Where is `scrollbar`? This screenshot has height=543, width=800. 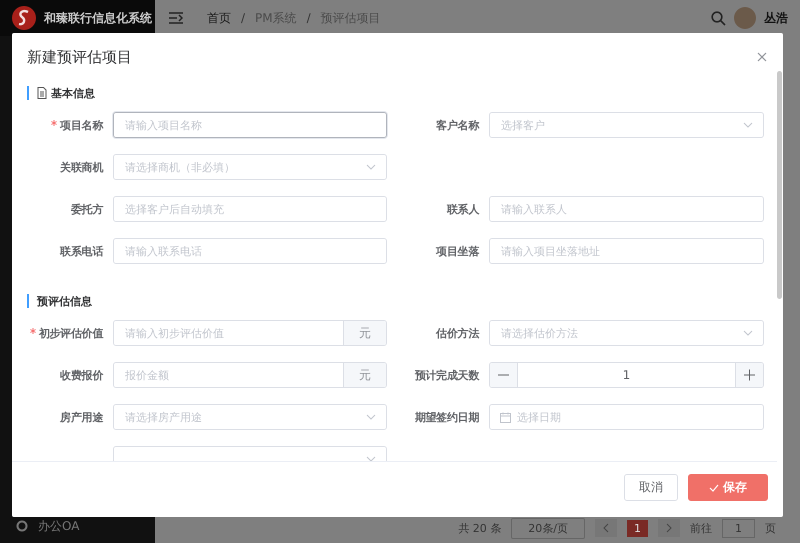 scrollbar is located at coordinates (779, 185).